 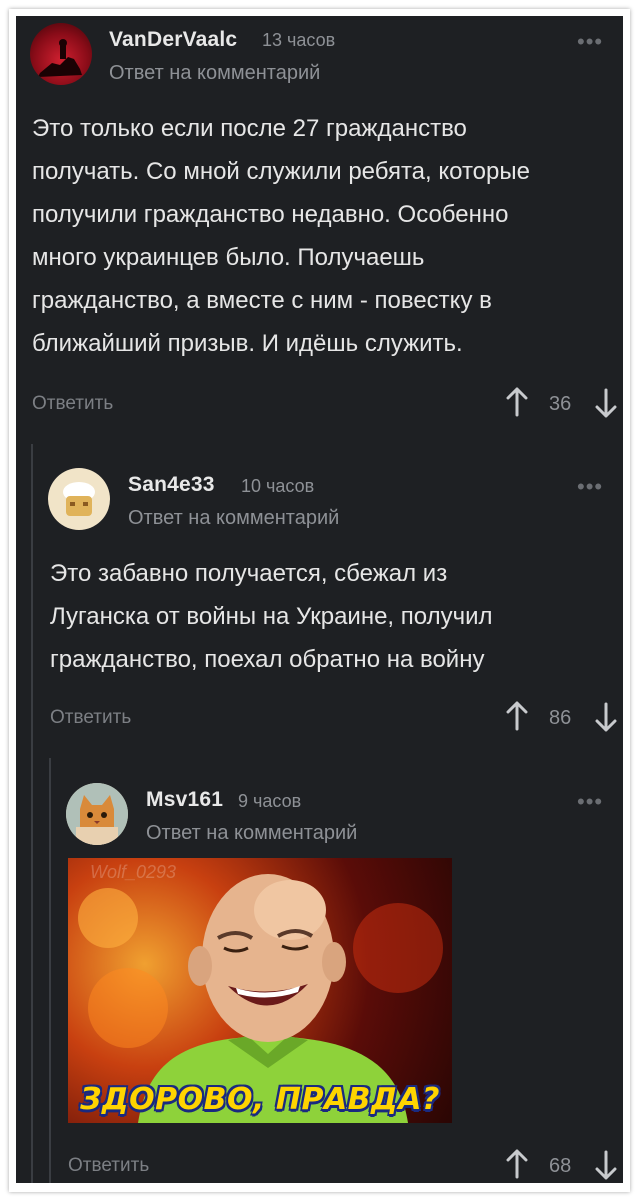 I want to click on text-line: Это только если после 27 гражданство, so click(x=249, y=128).